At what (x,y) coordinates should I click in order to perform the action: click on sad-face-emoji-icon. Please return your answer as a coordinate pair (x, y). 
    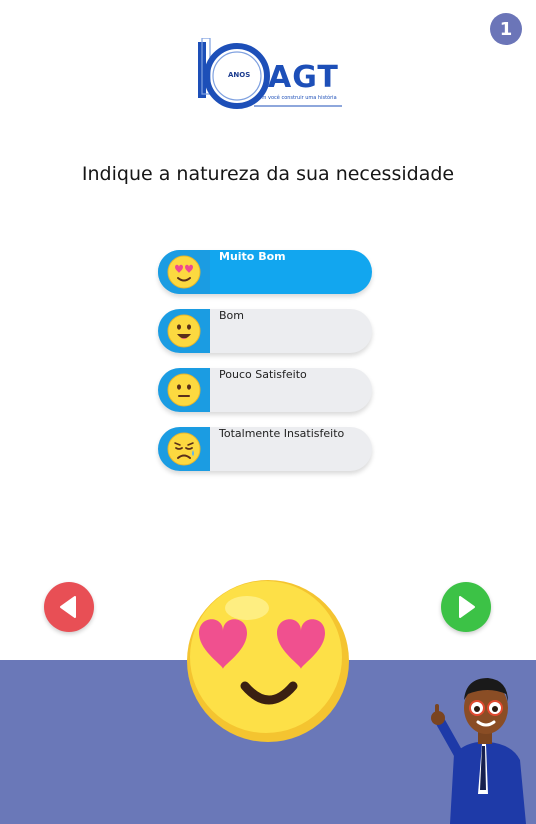
    Looking at the image, I should click on (184, 449).